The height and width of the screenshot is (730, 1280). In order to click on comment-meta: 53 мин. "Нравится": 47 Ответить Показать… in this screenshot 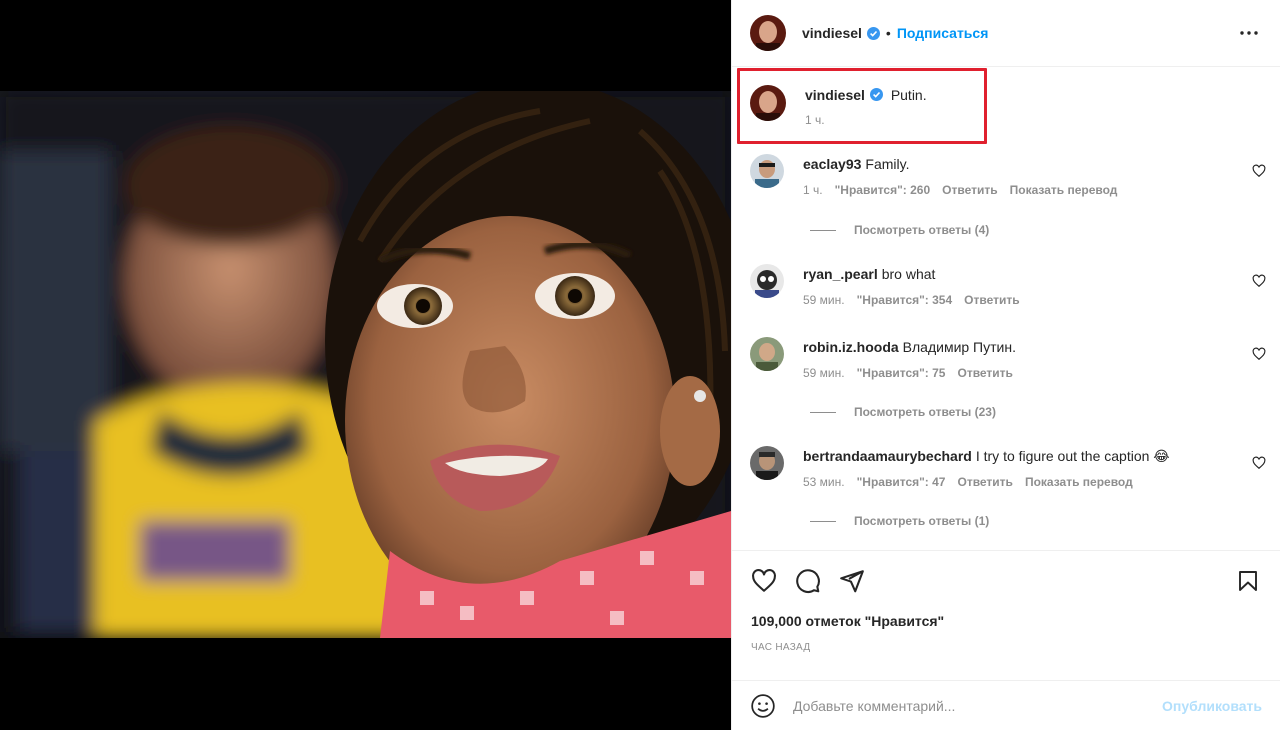, I will do `click(1023, 482)`.